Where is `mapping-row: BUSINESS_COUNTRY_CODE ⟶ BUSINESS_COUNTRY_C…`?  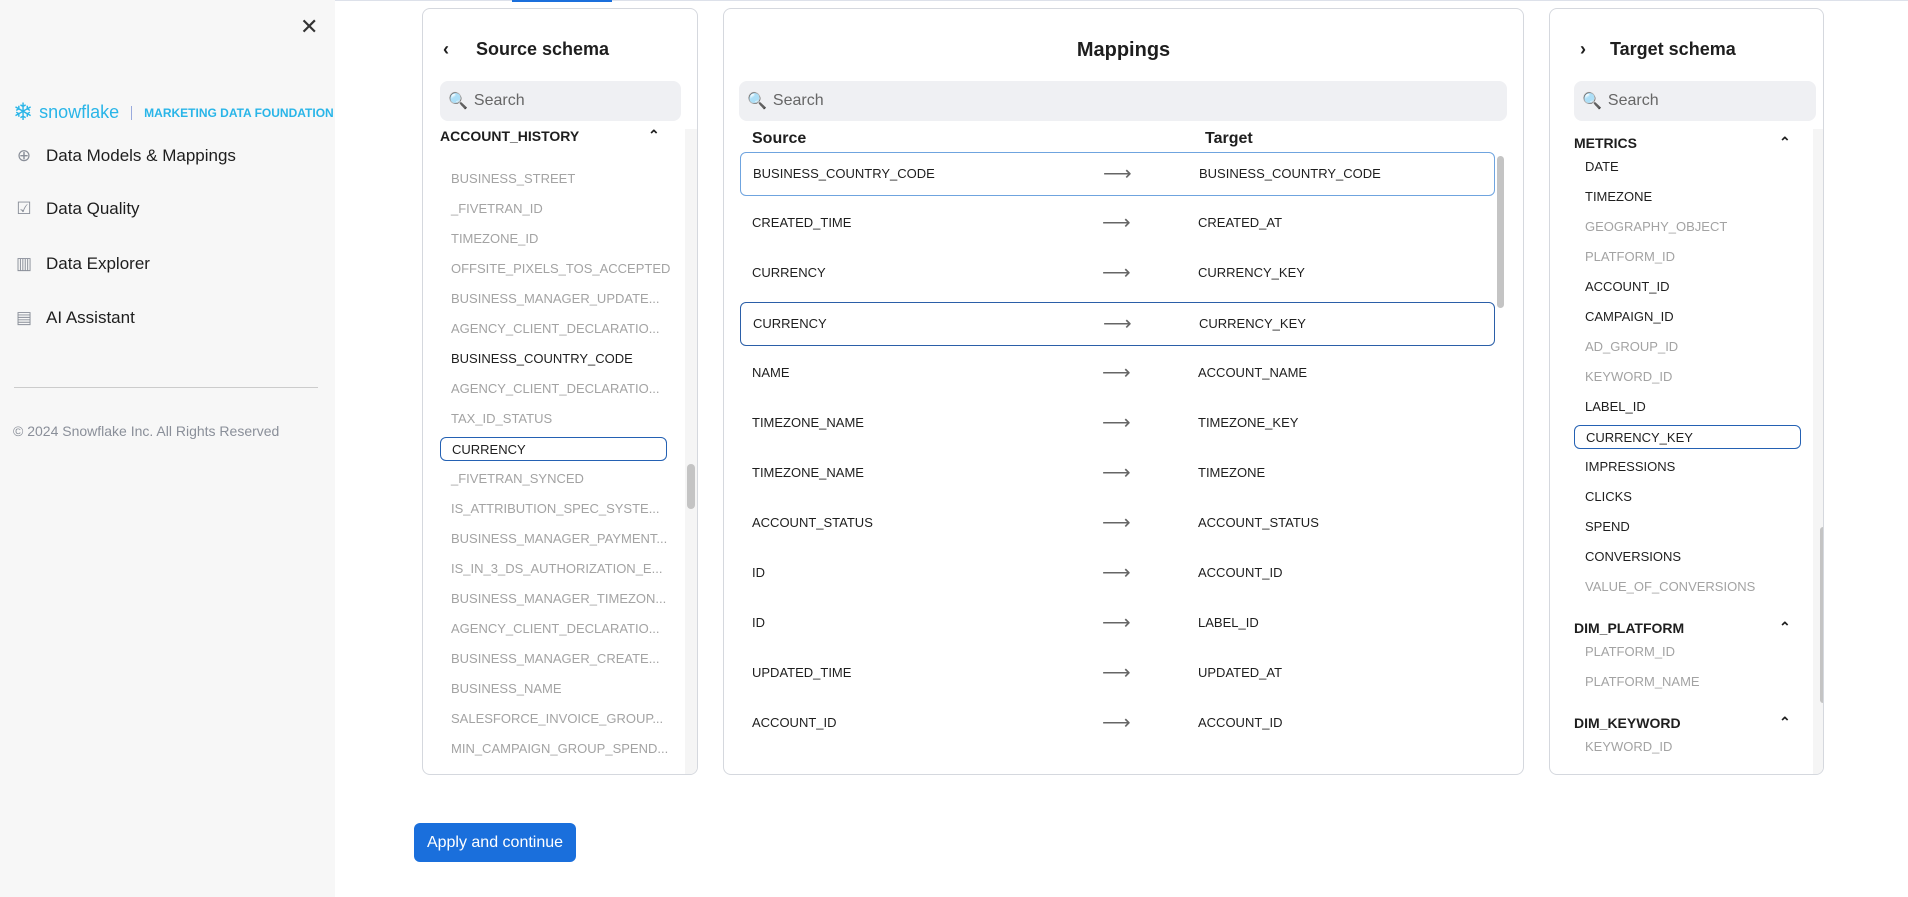 mapping-row: BUSINESS_COUNTRY_CODE ⟶ BUSINESS_COUNTRY_C… is located at coordinates (1117, 174).